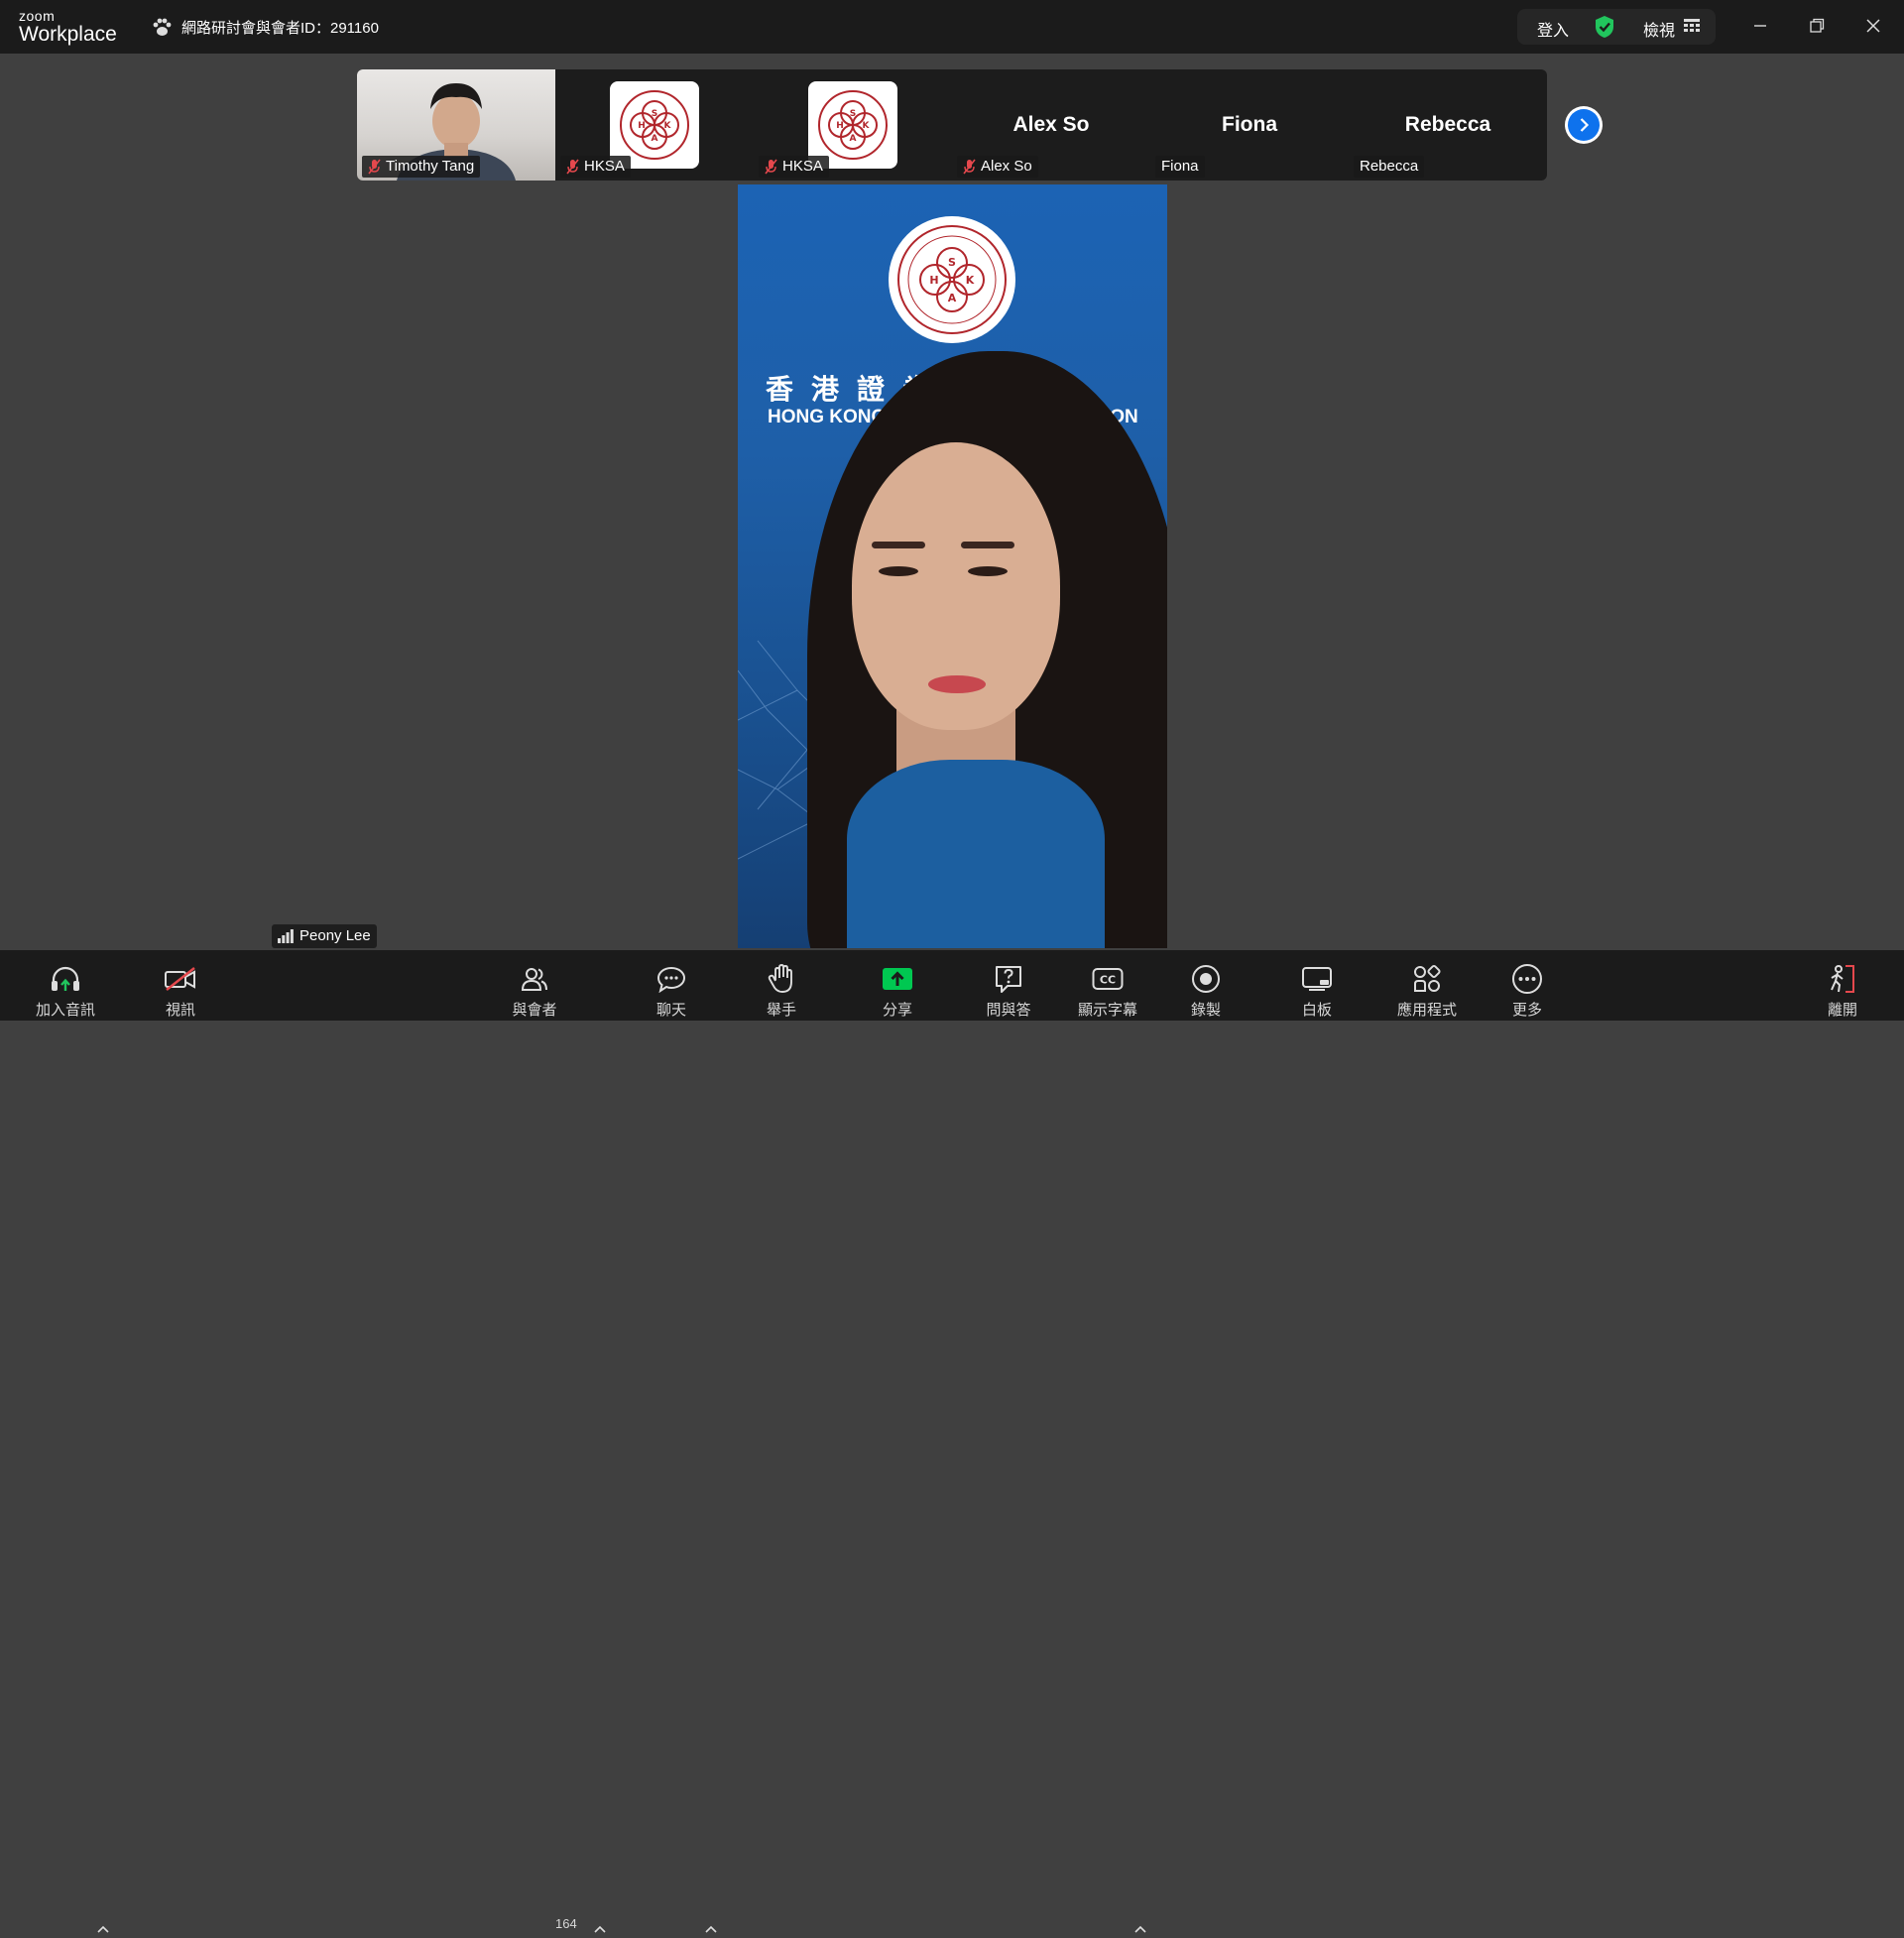 This screenshot has width=1904, height=1938. I want to click on next-page-button, so click(1584, 125).